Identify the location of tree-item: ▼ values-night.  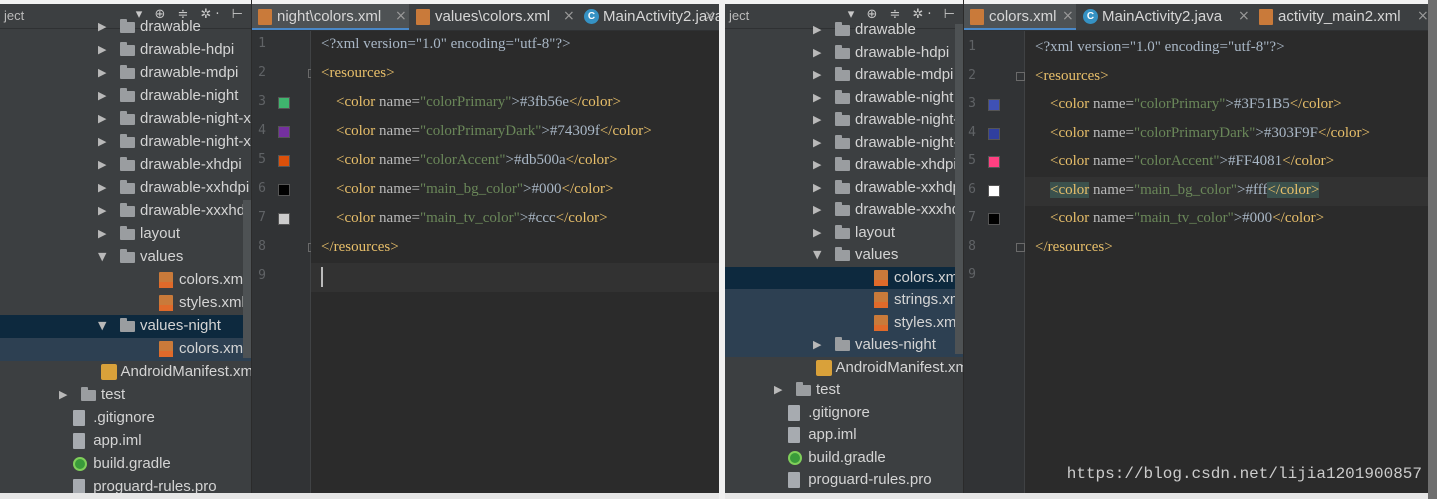
(125, 326).